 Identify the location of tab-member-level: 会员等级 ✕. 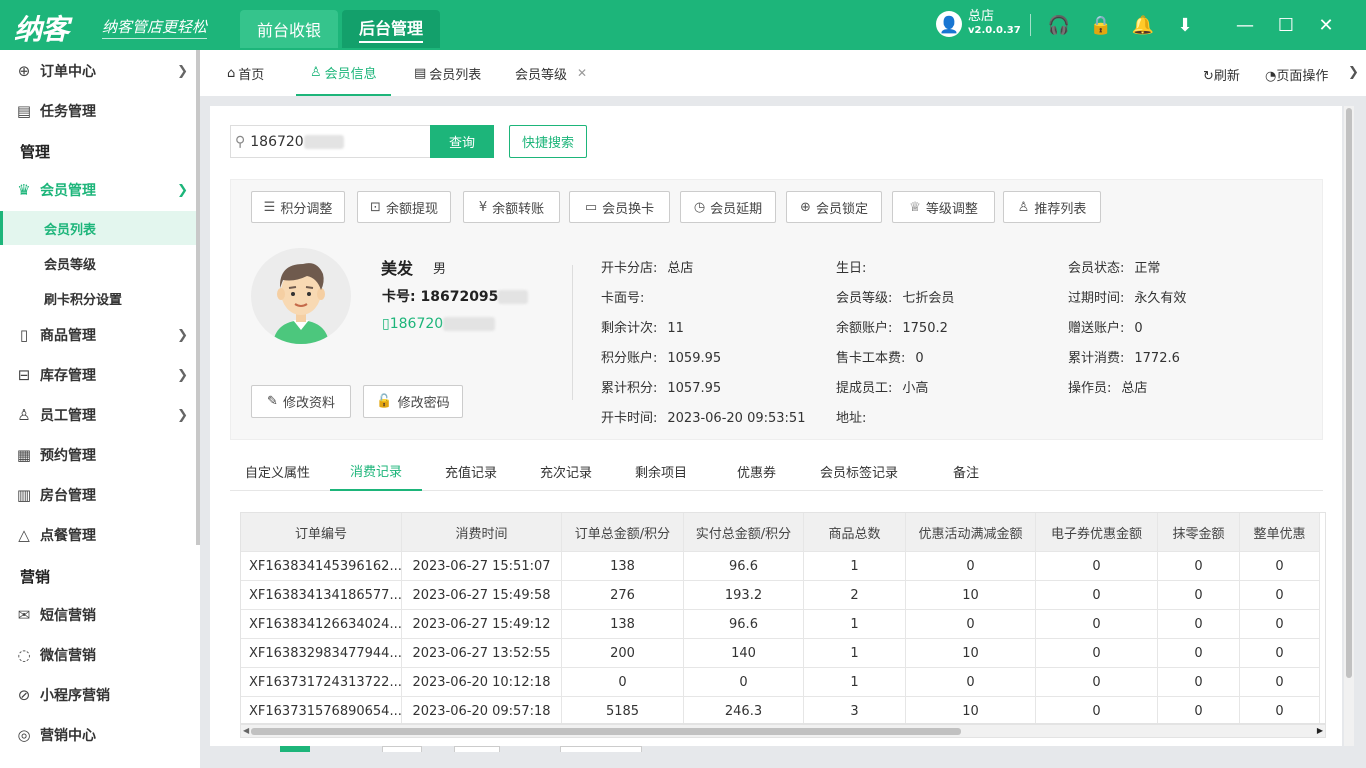
(551, 73).